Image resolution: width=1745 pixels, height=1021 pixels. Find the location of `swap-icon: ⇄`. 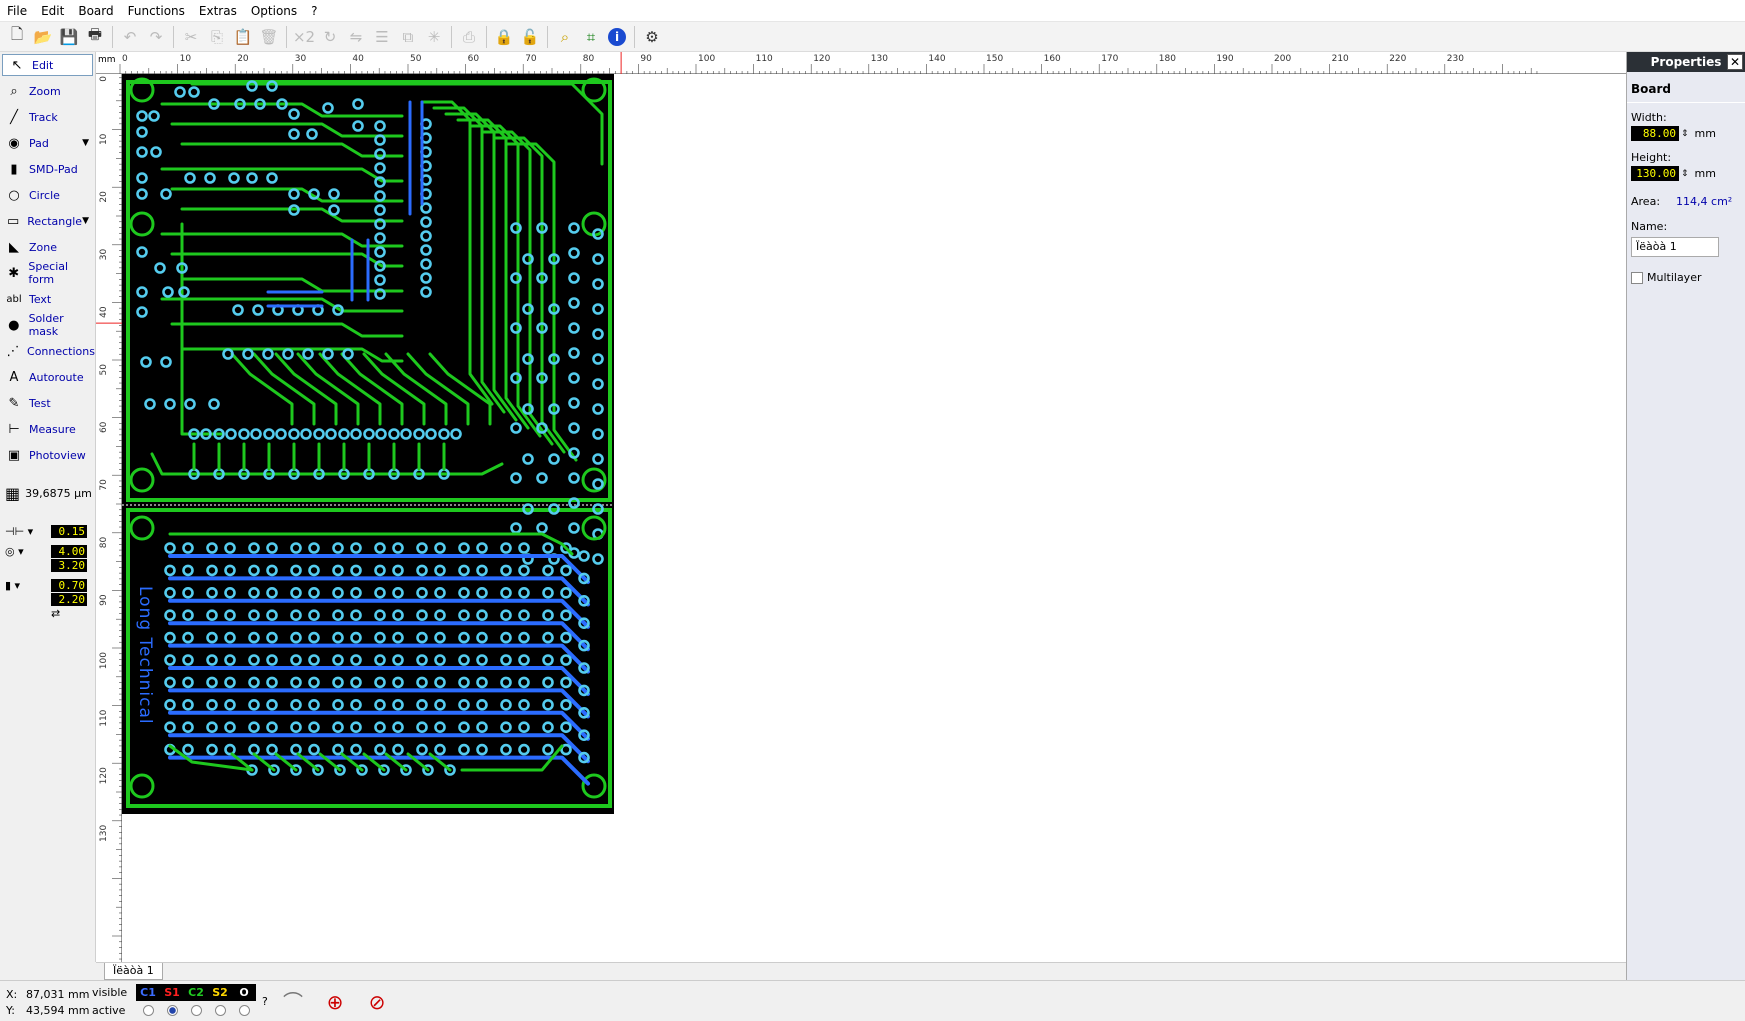

swap-icon: ⇄ is located at coordinates (55, 613).